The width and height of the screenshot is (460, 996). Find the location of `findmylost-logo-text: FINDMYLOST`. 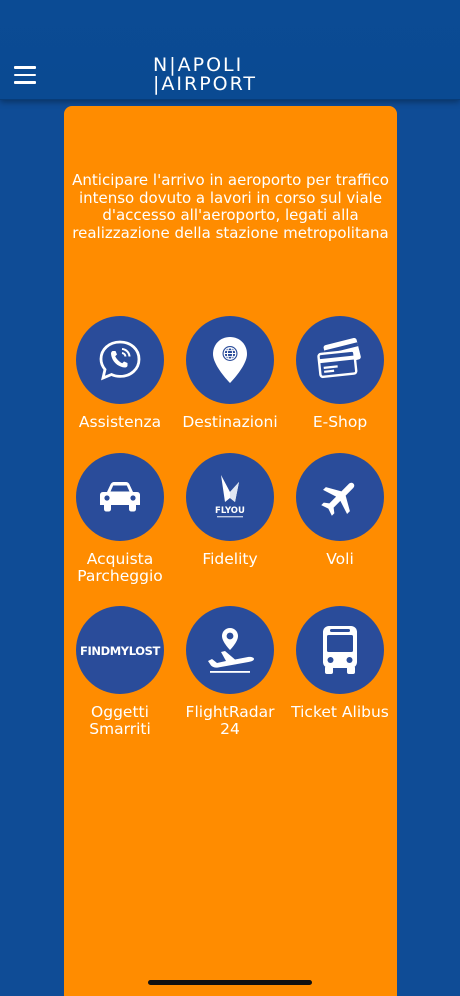

findmylost-logo-text: FINDMYLOST is located at coordinates (120, 651).